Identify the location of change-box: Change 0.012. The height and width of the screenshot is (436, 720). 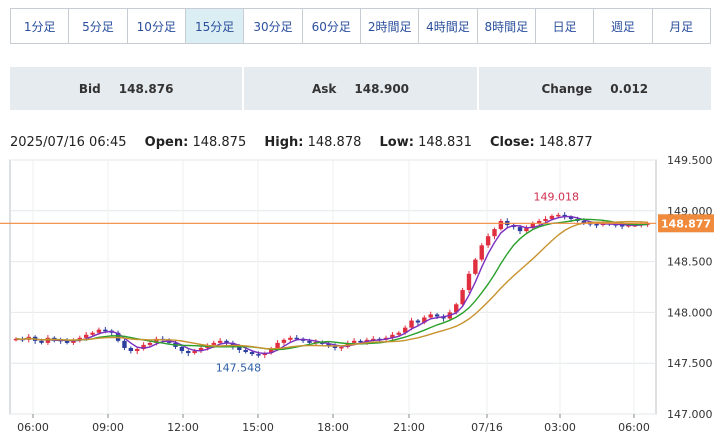
(594, 88).